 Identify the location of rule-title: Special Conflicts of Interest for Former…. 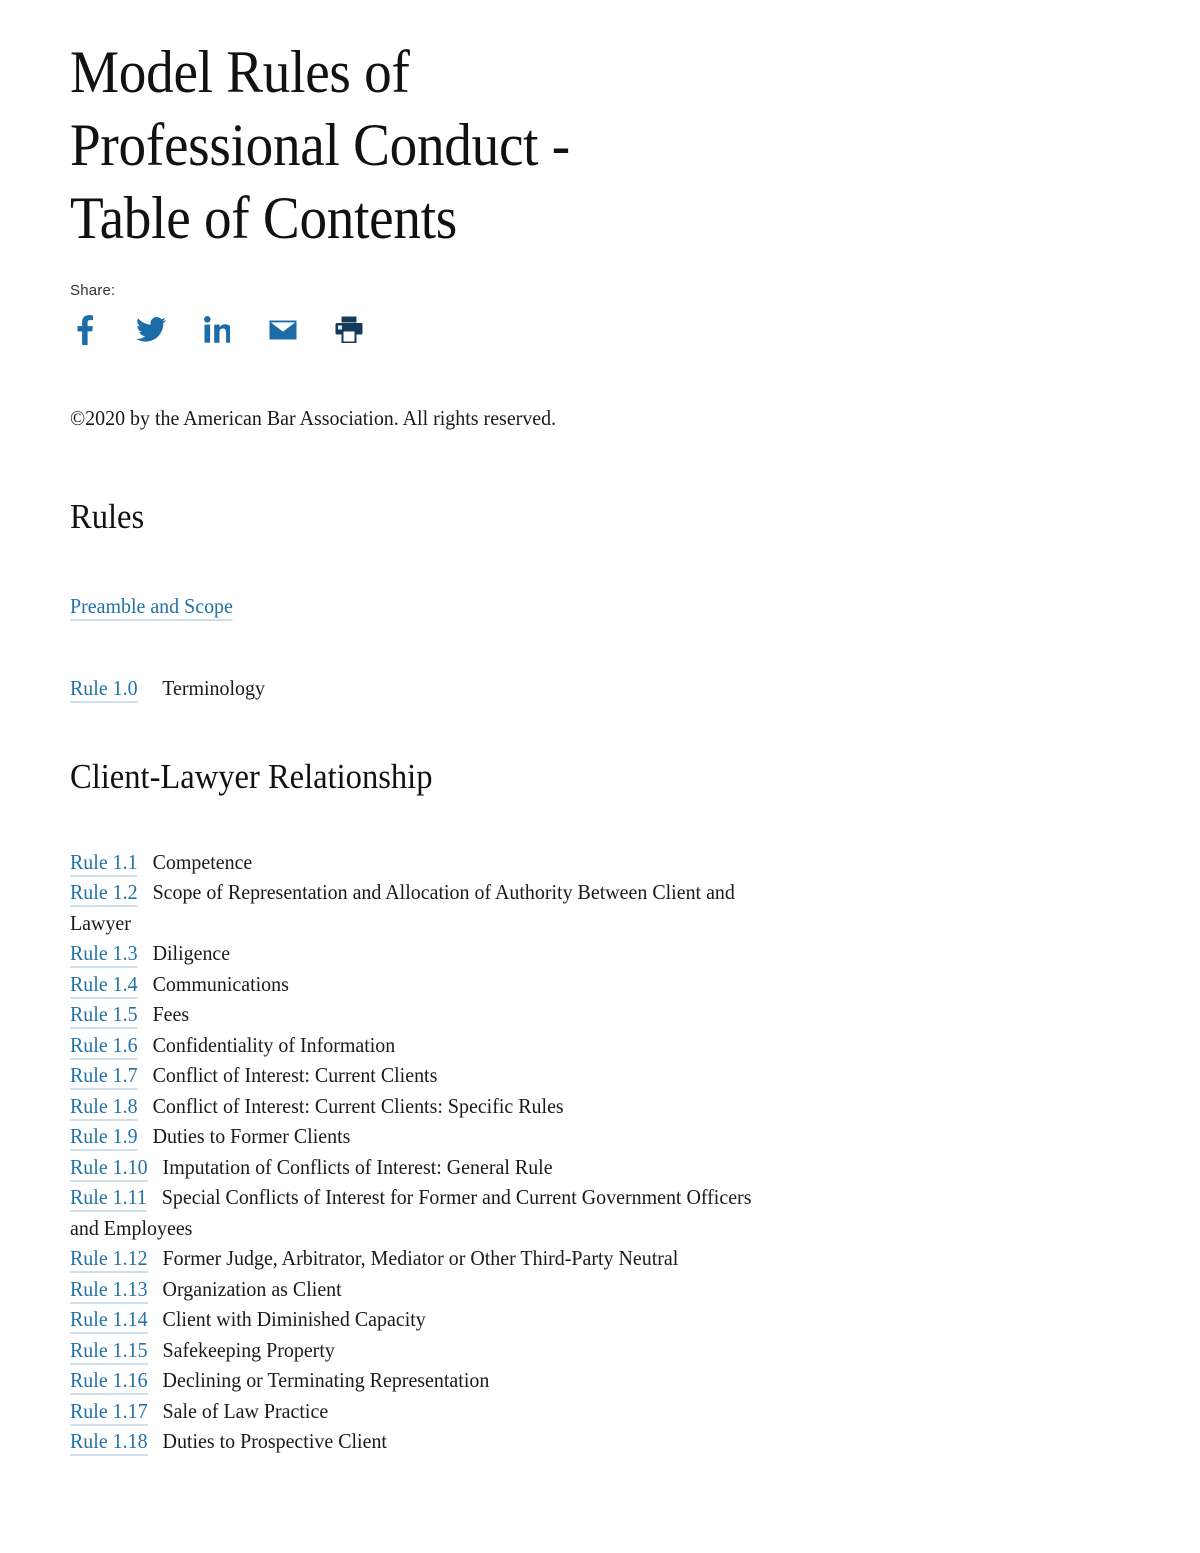
(411, 1212).